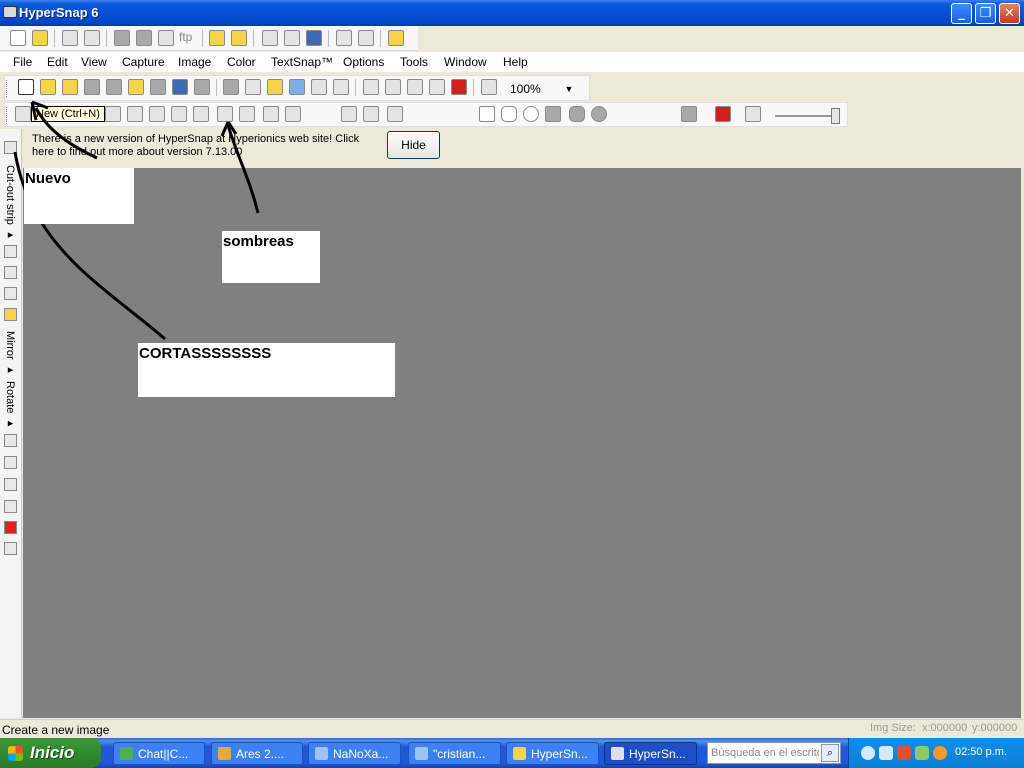 This screenshot has height=768, width=1024. What do you see at coordinates (835, 116) in the screenshot?
I see `zoom-slider-thumb` at bounding box center [835, 116].